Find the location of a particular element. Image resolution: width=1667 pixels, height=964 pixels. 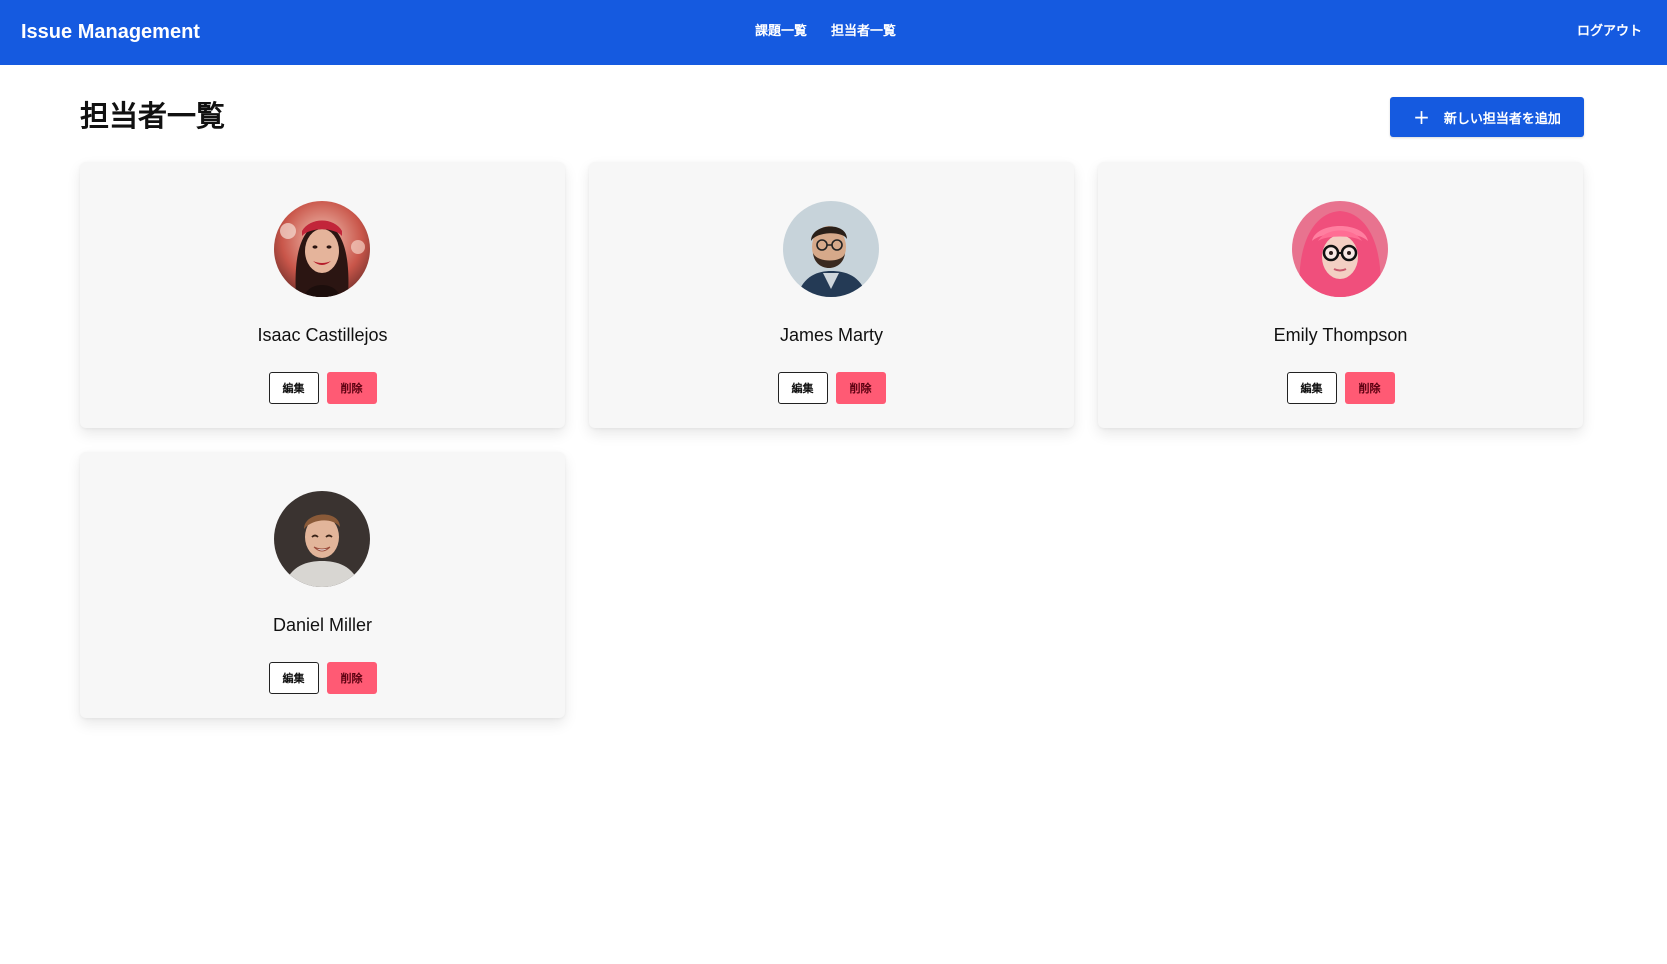

avatar-photo-man-beard-glasses is located at coordinates (831, 249).